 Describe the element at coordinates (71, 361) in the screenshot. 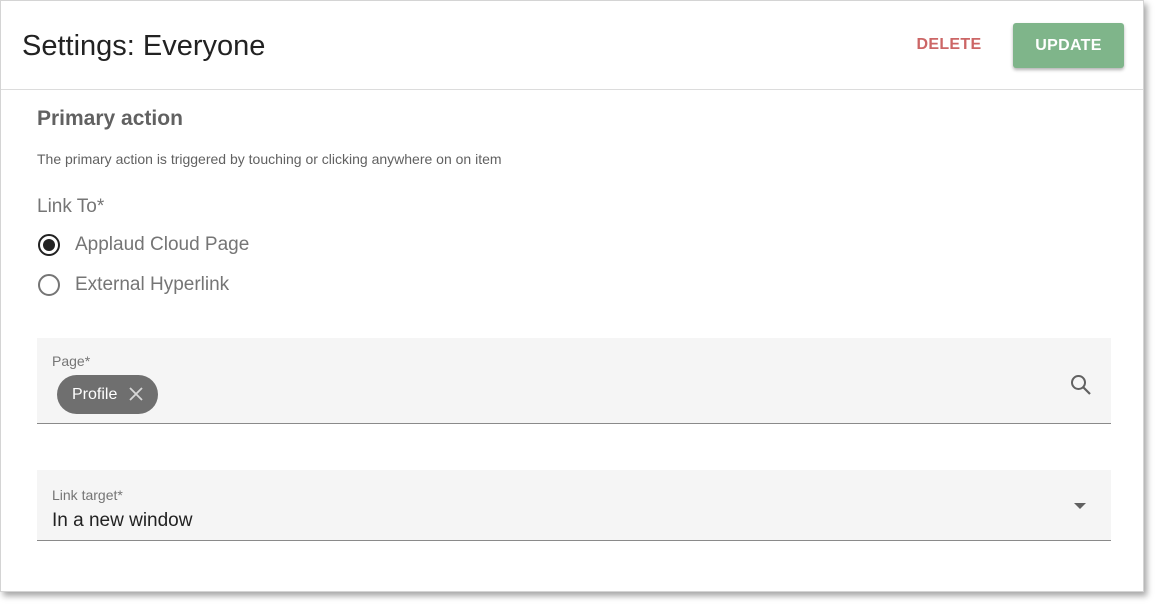

I see `page-field-label: Page*` at that location.